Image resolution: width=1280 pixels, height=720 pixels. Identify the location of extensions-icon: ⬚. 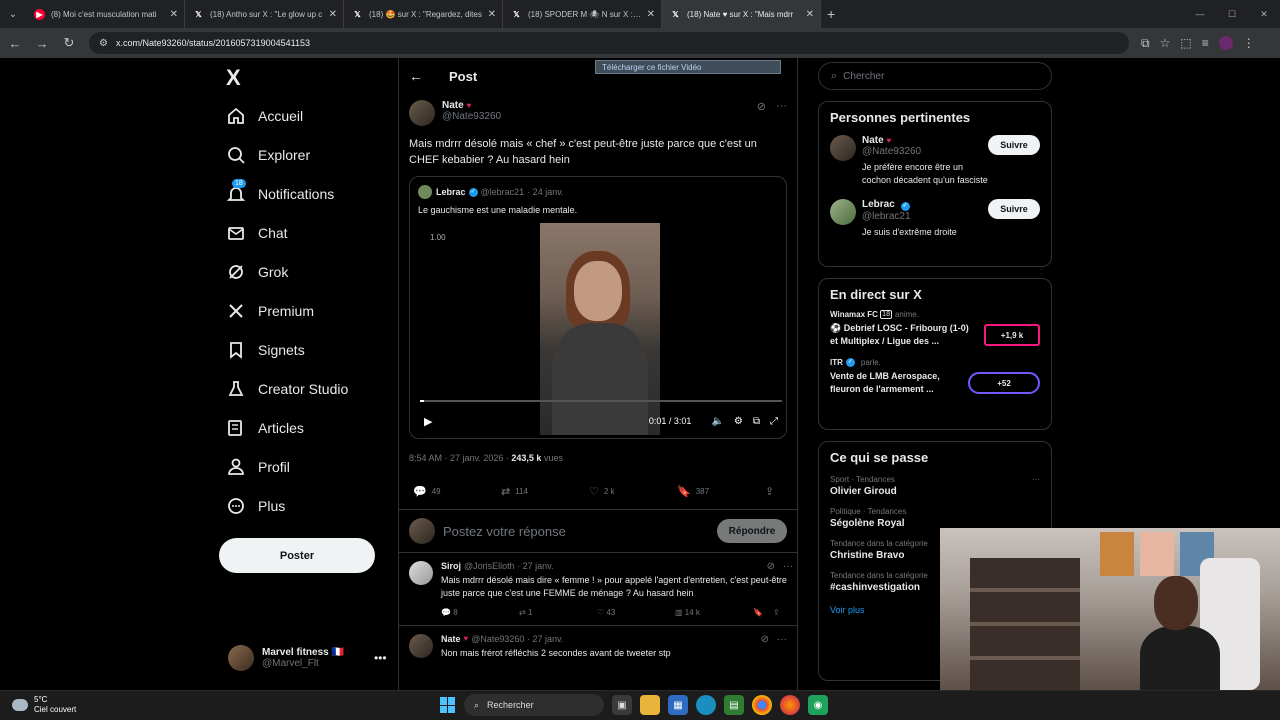
(1185, 43).